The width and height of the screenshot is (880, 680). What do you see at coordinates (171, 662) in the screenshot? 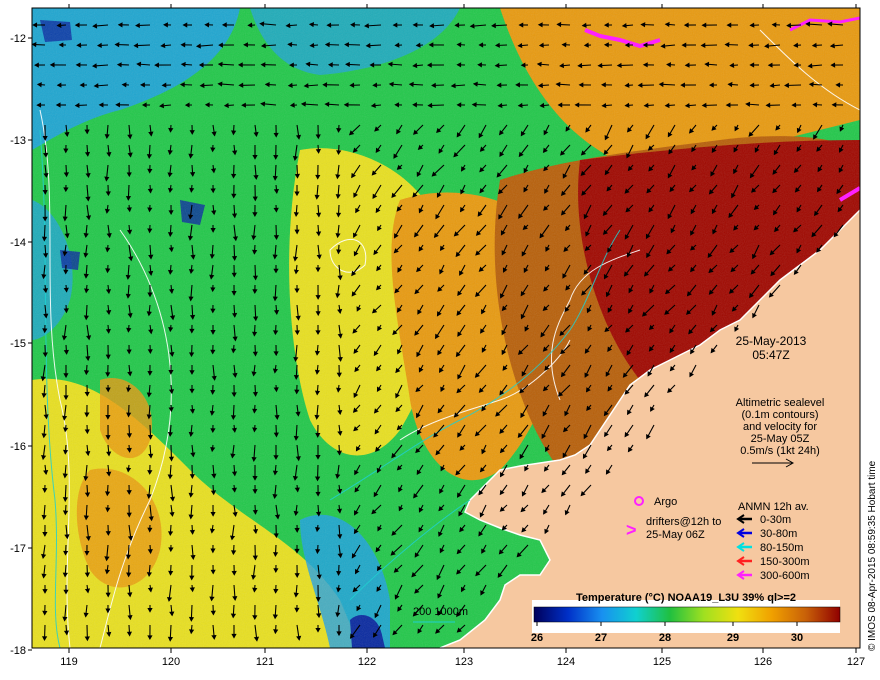
I see `lon-tick-label: 120` at bounding box center [171, 662].